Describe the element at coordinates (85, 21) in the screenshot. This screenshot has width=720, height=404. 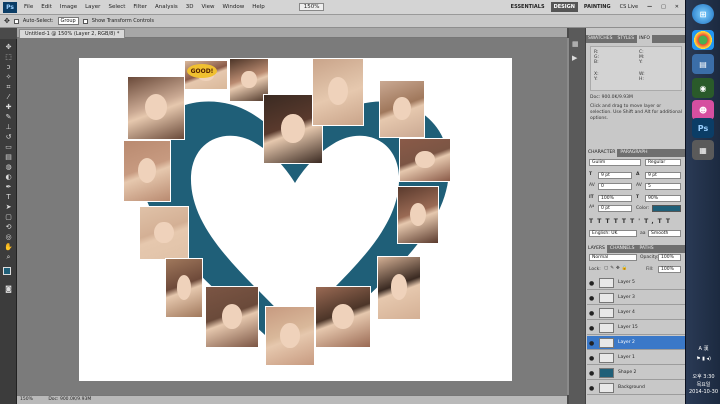
I see `transform-controls-checkbox` at that location.